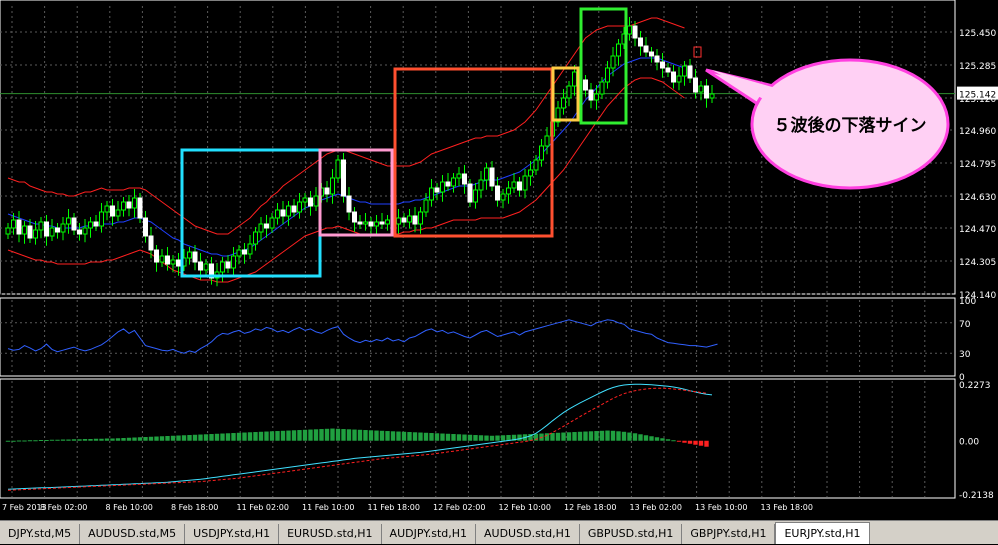 Image resolution: width=998 pixels, height=545 pixels. I want to click on x-axis-label: 11 Feb 18:00, so click(394, 507).